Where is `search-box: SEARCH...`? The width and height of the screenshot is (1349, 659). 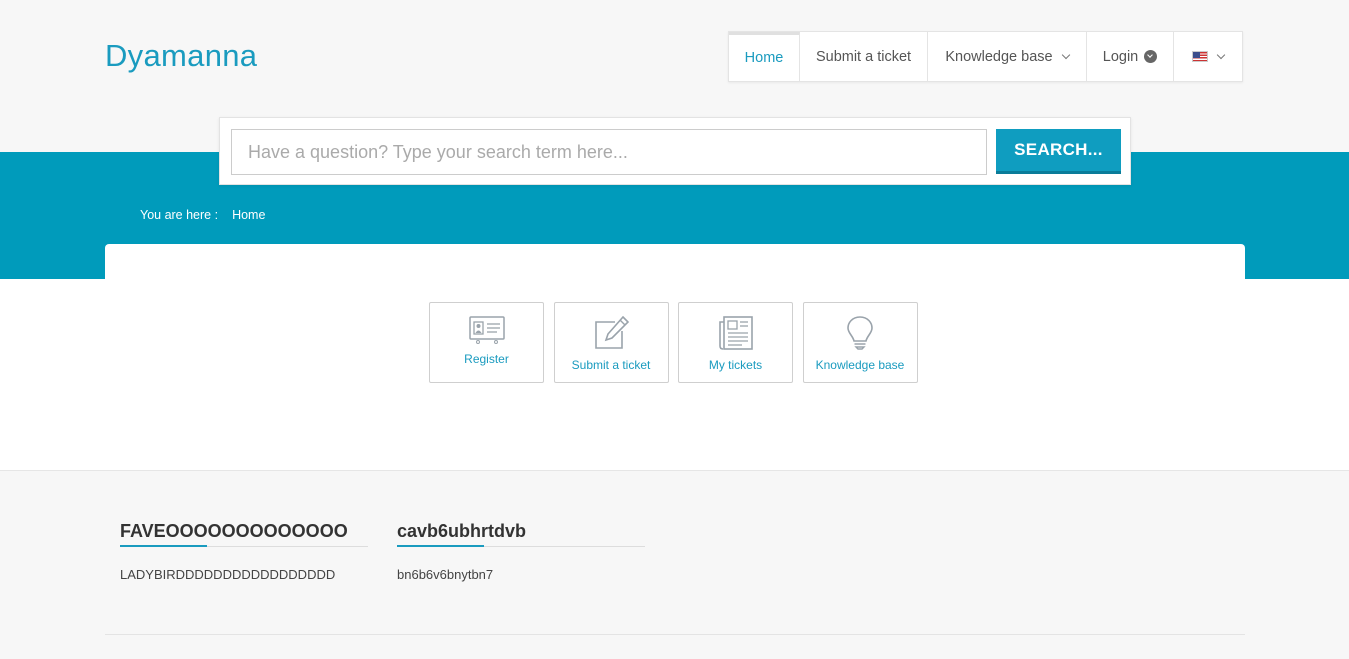 search-box: SEARCH... is located at coordinates (675, 151).